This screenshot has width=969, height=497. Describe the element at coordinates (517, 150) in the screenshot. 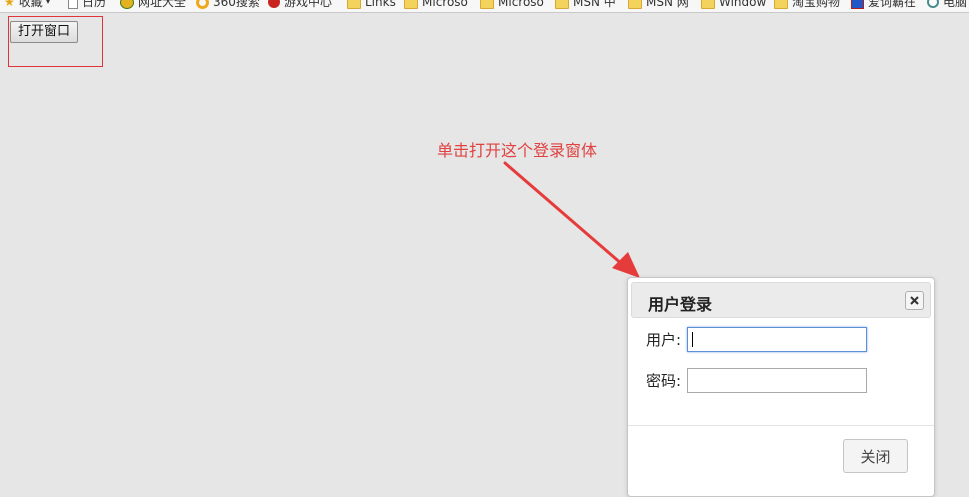

I see `annotation-text: 单击打开这个登录窗体` at that location.